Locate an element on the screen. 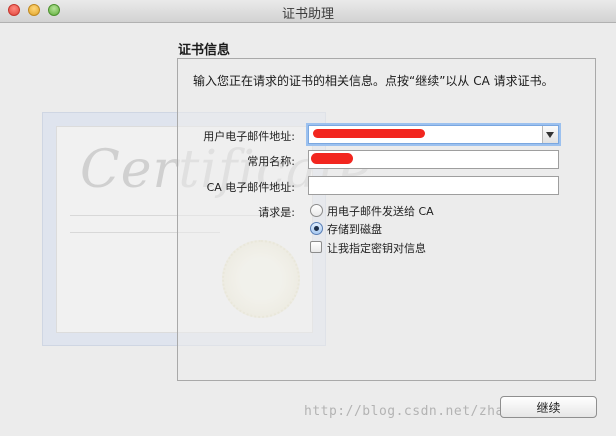 The image size is (616, 436). email-to-ca-label: 用电子邮件发送给 CA is located at coordinates (380, 211).